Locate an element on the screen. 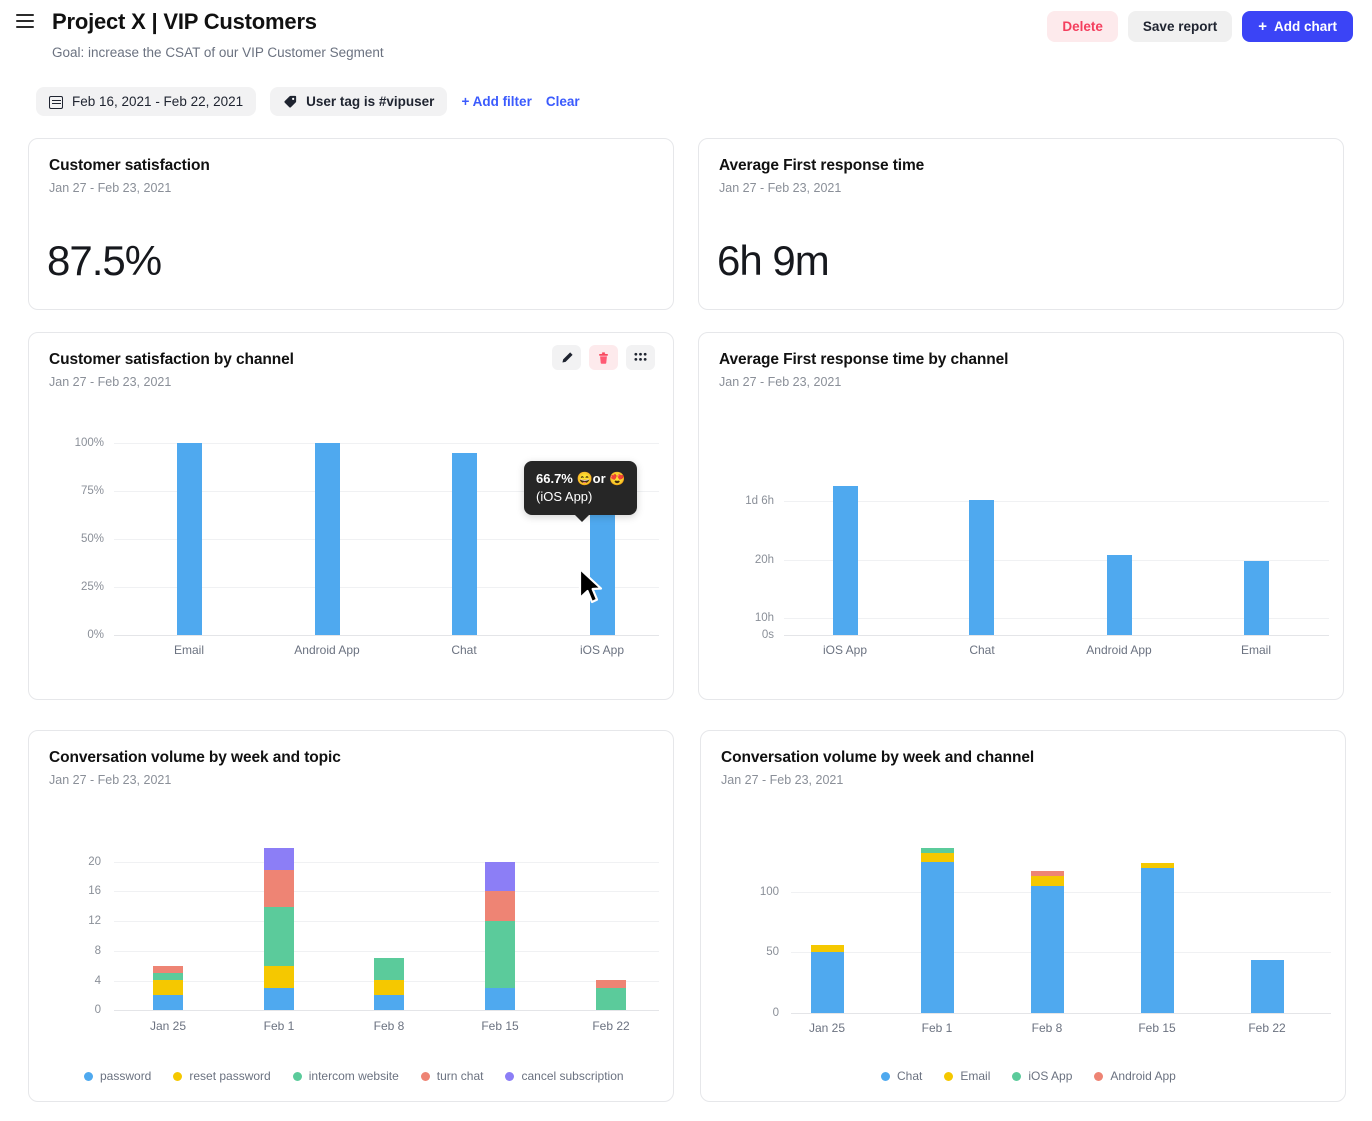 This screenshot has width=1372, height=1121. legend-label: Email is located at coordinates (975, 1076).